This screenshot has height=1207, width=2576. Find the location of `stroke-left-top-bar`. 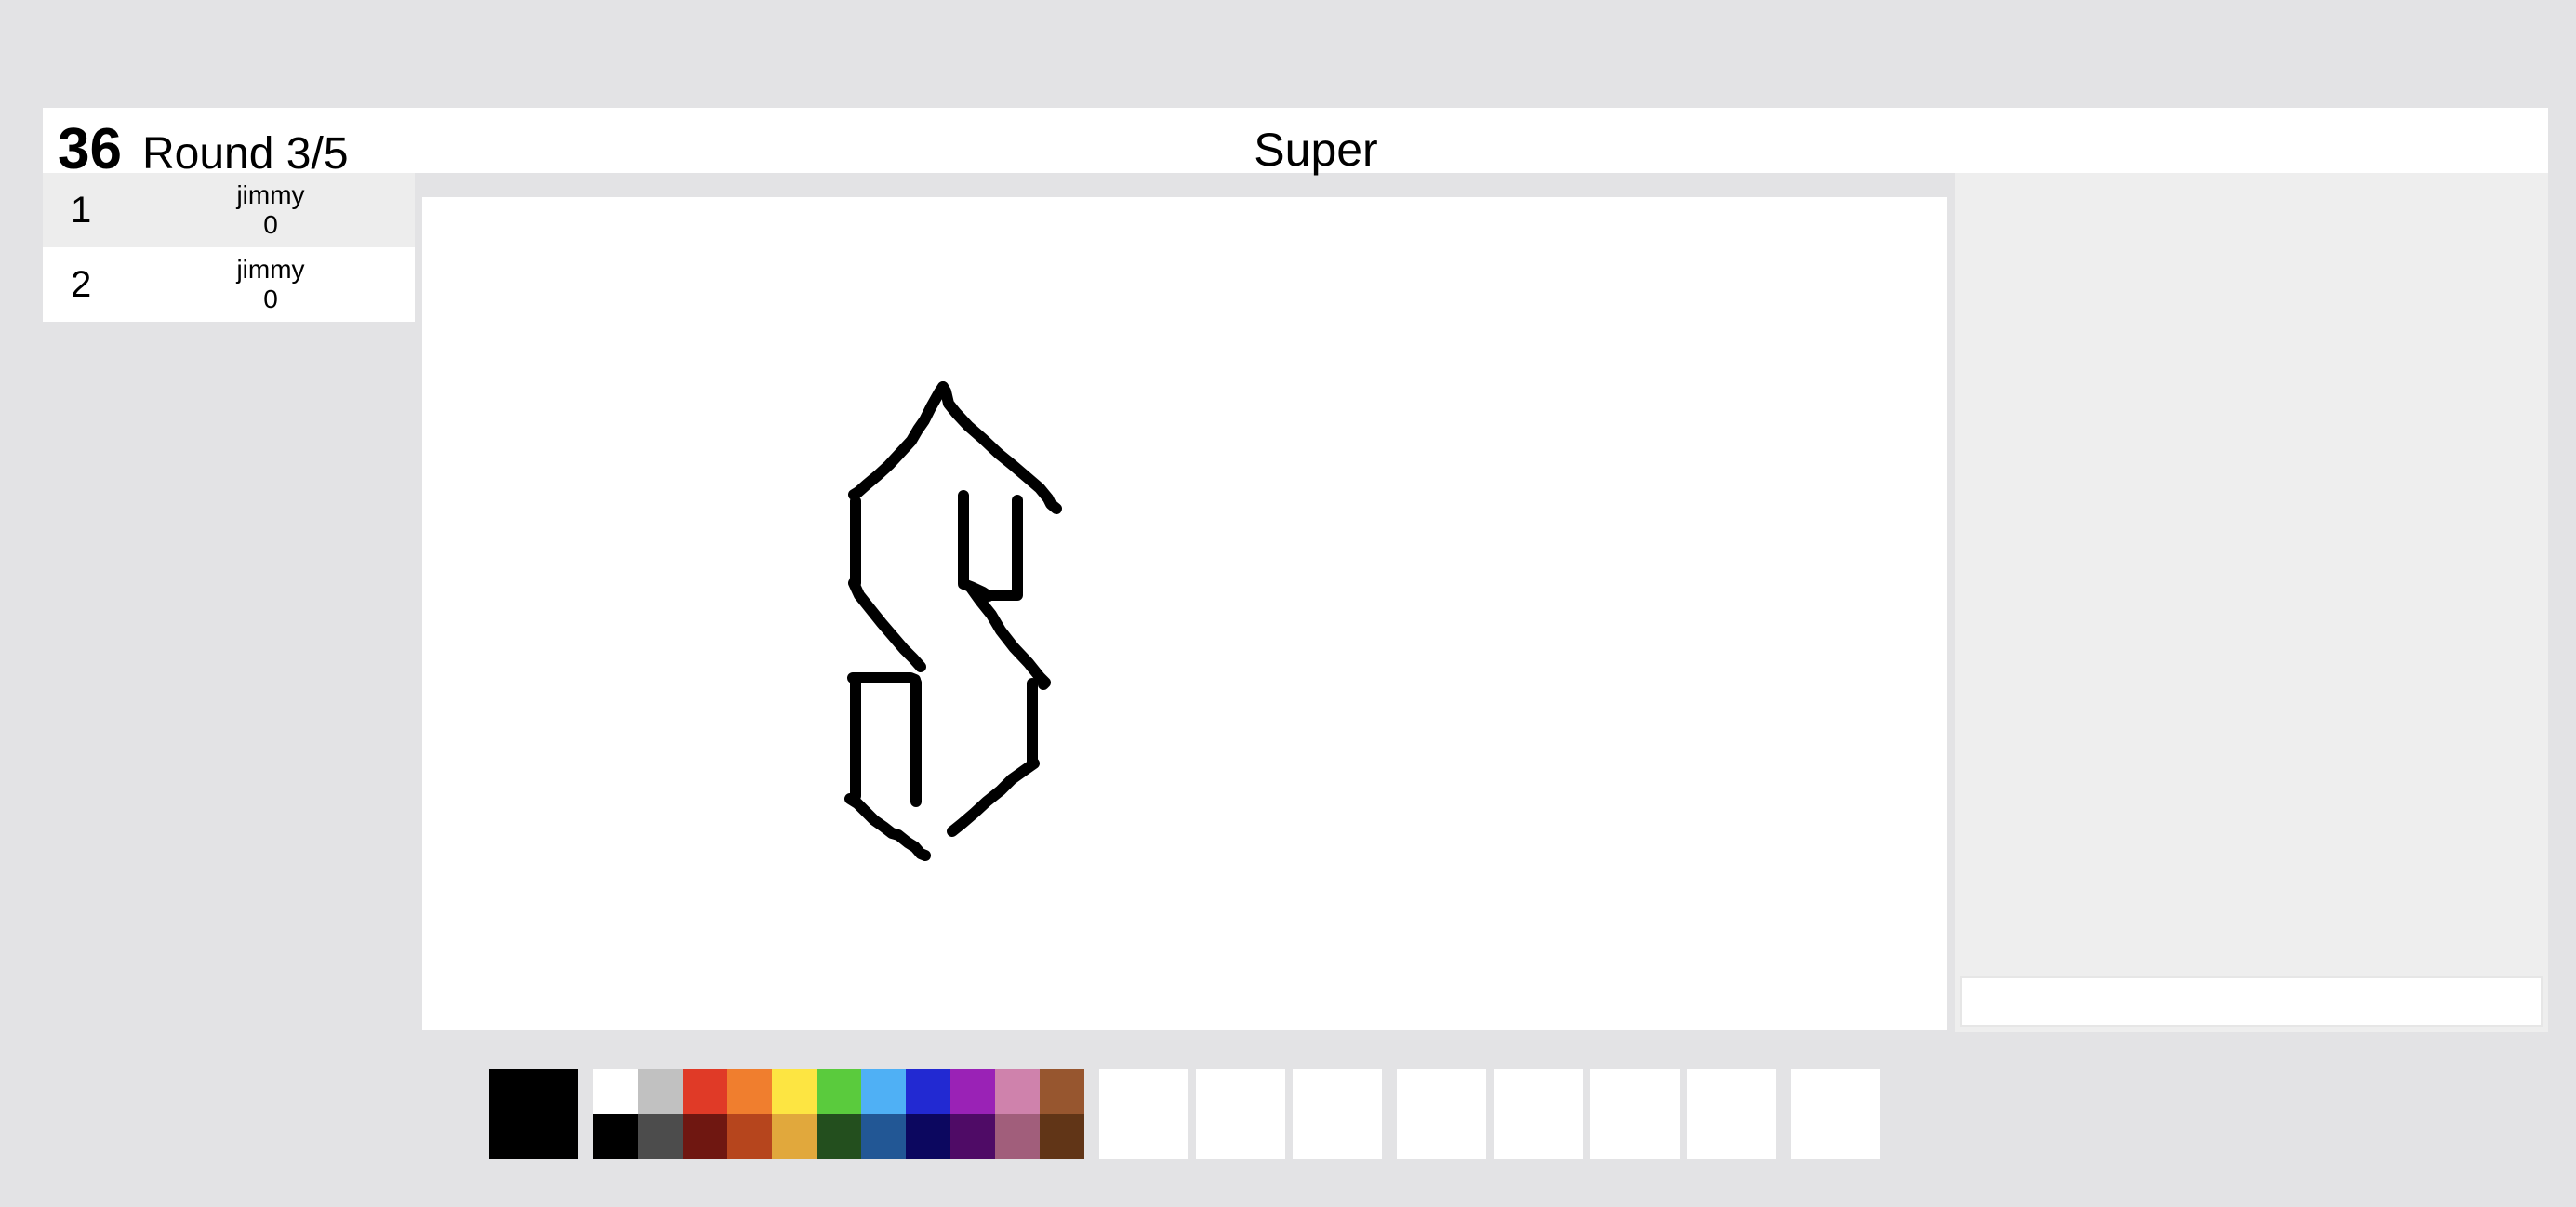

stroke-left-top-bar is located at coordinates (884, 679).